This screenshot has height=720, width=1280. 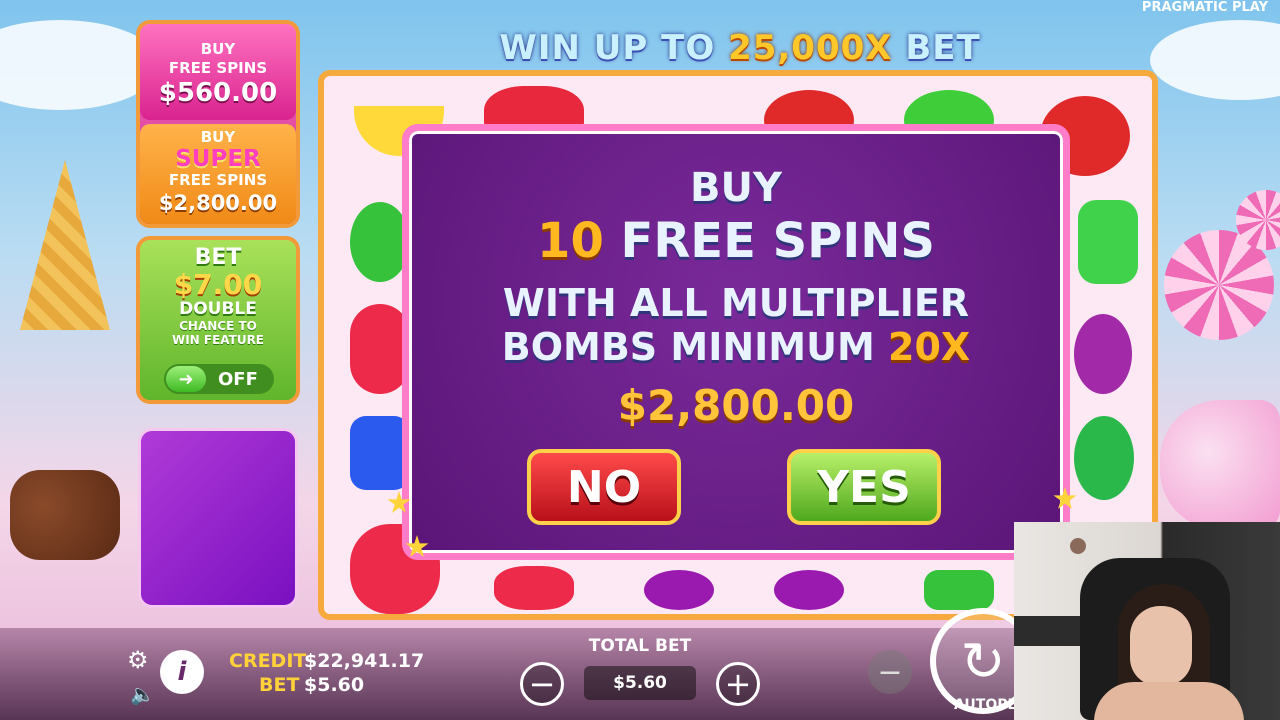 I want to click on cloud-decoration, so click(x=1215, y=60).